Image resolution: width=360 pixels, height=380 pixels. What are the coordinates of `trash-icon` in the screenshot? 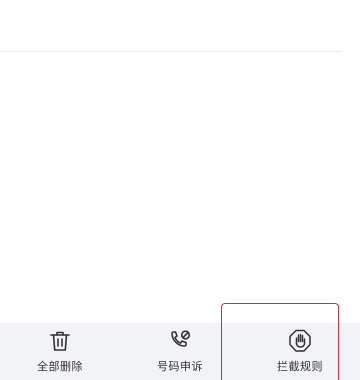 It's located at (60, 341).